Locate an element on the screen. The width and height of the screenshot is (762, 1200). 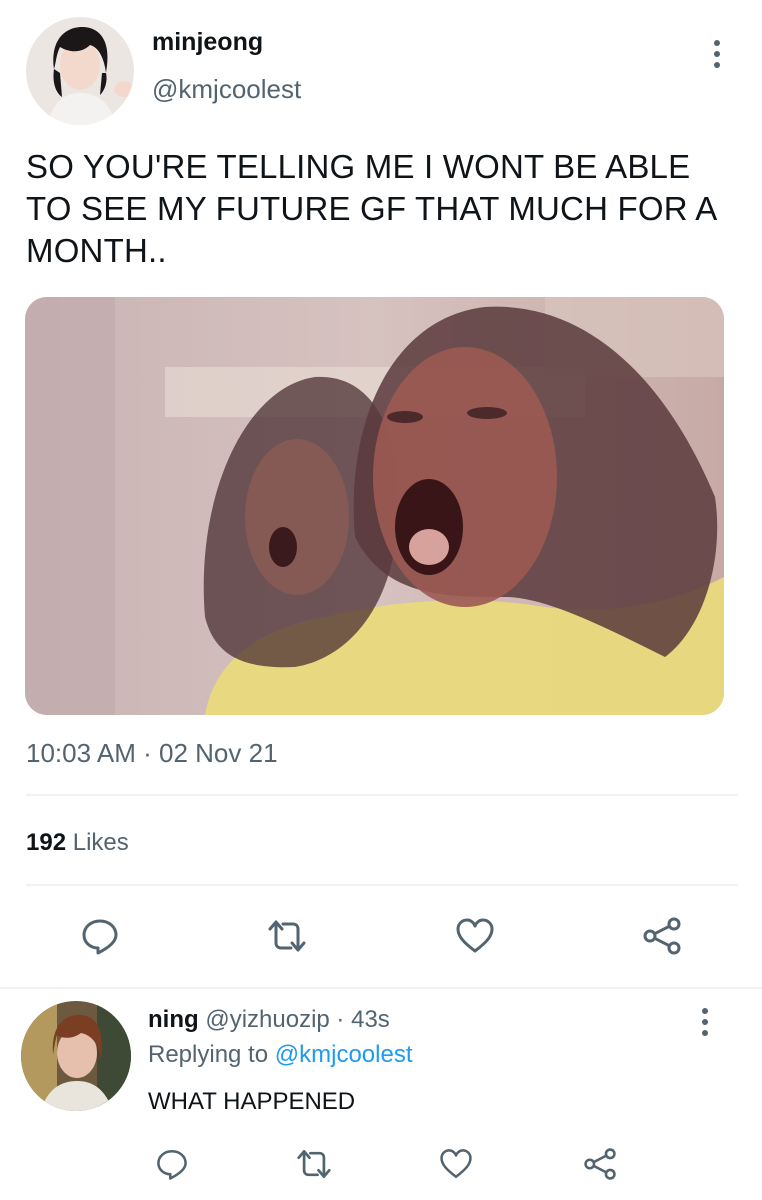
reply-share-button is located at coordinates (600, 1164).